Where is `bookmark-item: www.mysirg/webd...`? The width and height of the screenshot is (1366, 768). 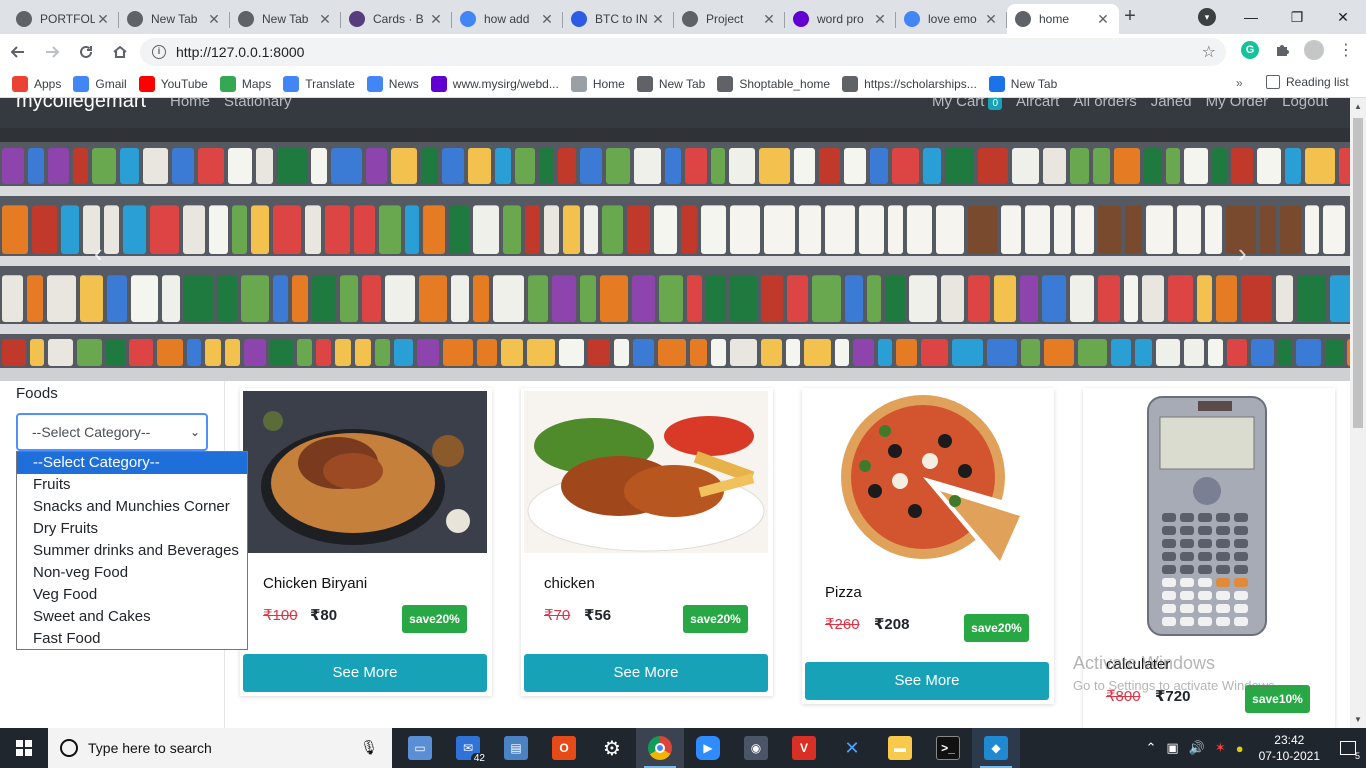 bookmark-item: www.mysirg/webd... is located at coordinates (494, 83).